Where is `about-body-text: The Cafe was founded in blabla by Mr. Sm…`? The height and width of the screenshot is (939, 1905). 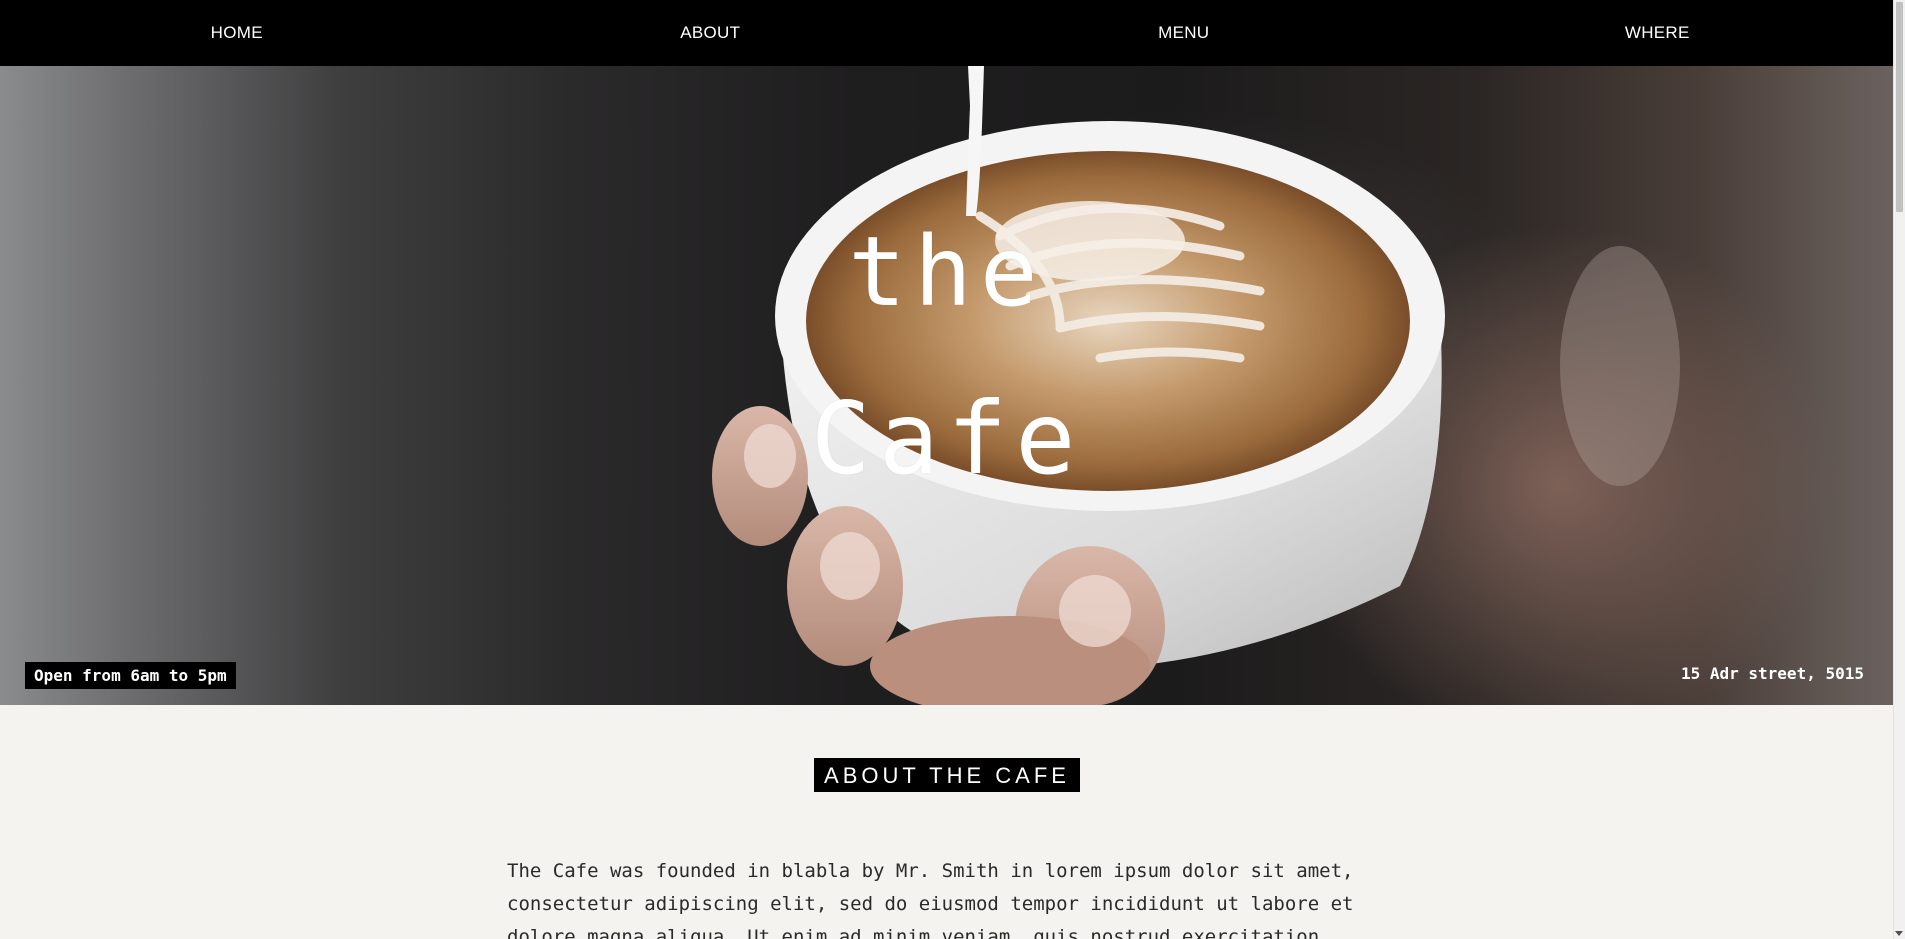 about-body-text: The Cafe was founded in blabla by Mr. Sm… is located at coordinates (930, 899).